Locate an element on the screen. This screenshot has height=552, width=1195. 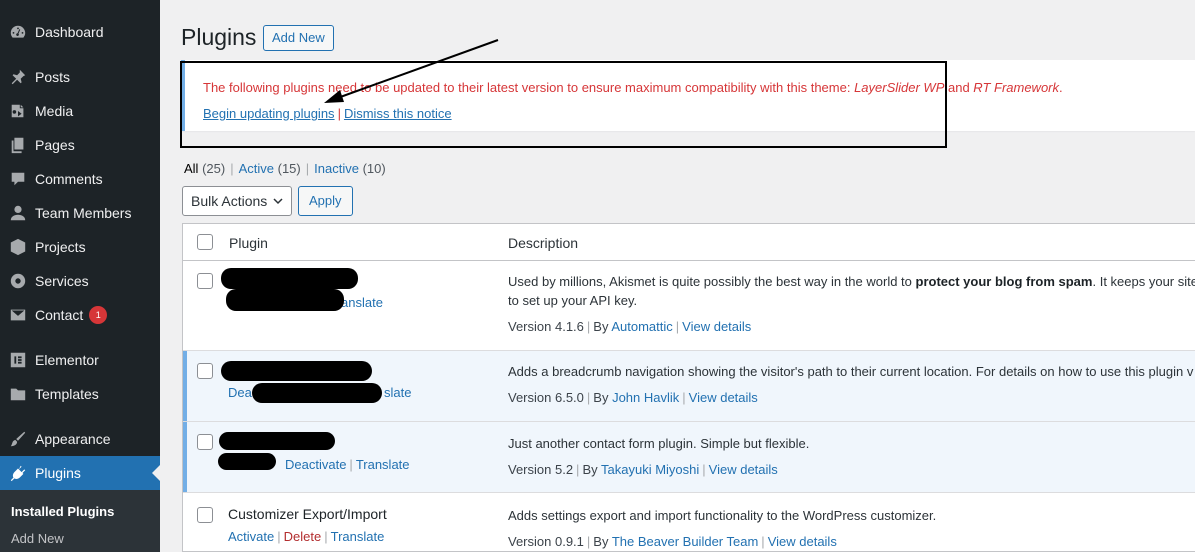
row-actions: Activate | Delete | Translate is located at coordinates (306, 536).